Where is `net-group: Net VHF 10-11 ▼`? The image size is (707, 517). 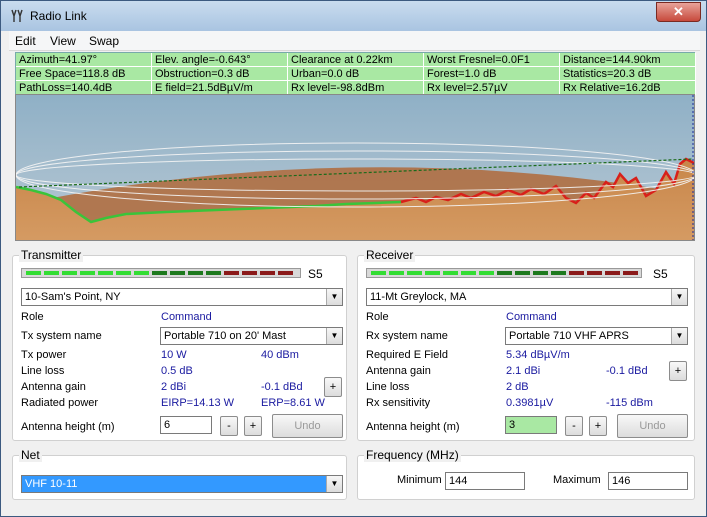
net-group: Net VHF 10-11 ▼ is located at coordinates (179, 474).